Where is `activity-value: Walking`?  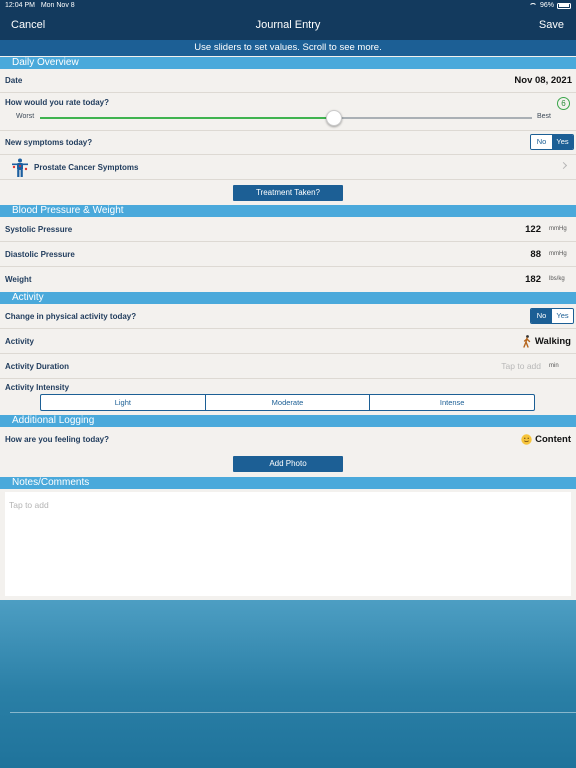 activity-value: Walking is located at coordinates (553, 341).